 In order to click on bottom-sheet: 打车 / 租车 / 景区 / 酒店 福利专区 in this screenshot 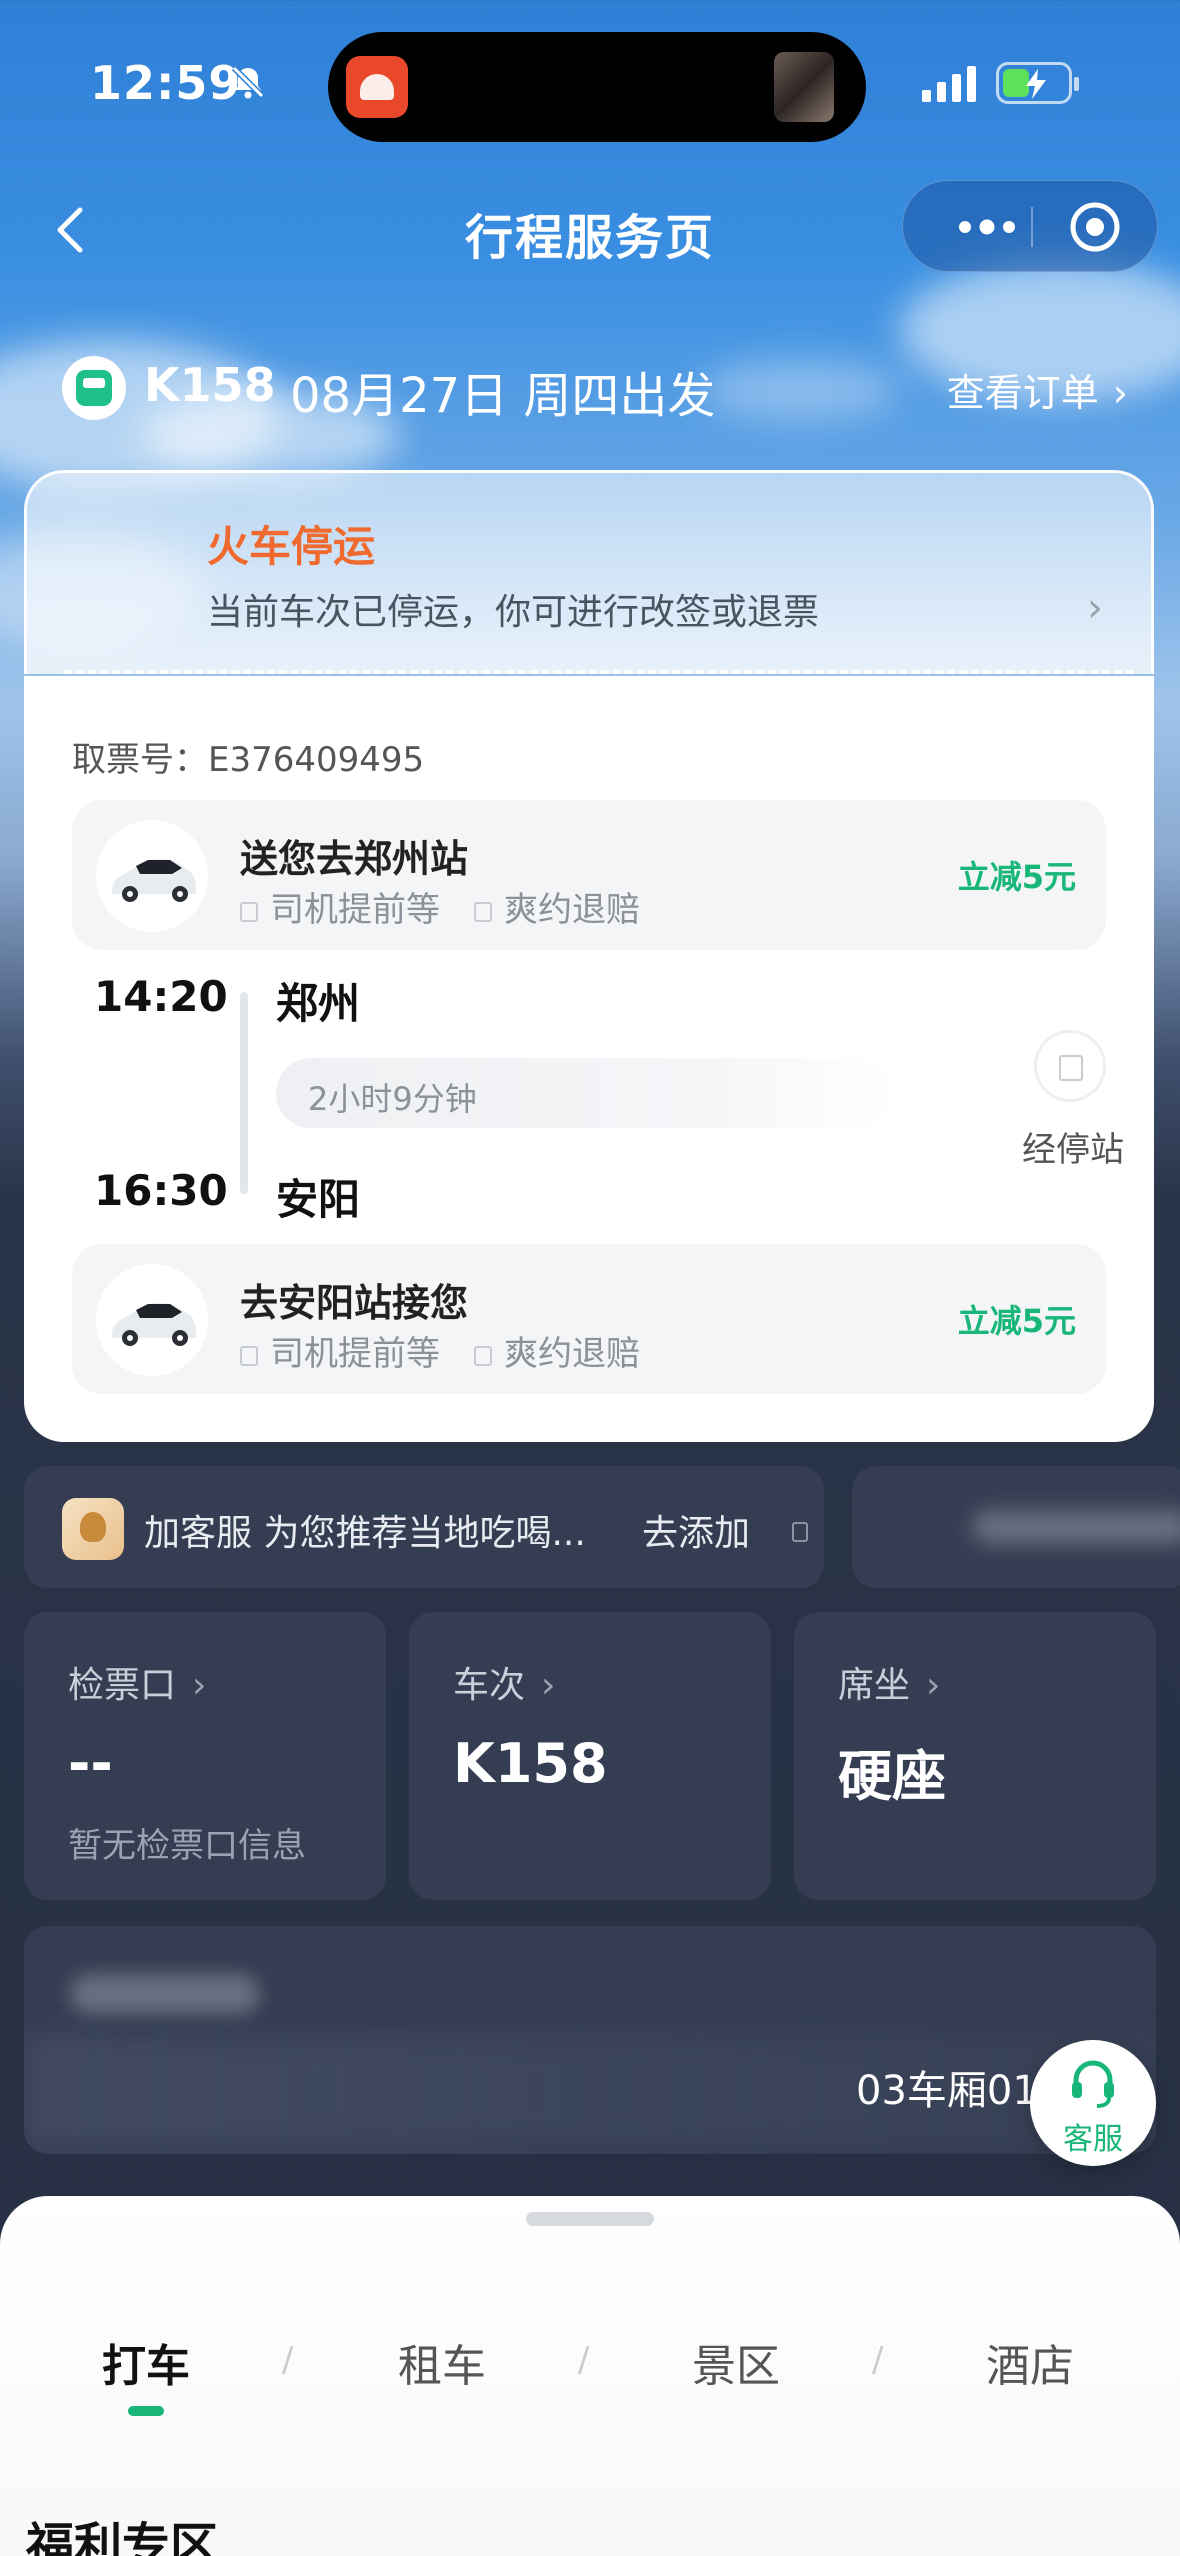, I will do `click(590, 2376)`.